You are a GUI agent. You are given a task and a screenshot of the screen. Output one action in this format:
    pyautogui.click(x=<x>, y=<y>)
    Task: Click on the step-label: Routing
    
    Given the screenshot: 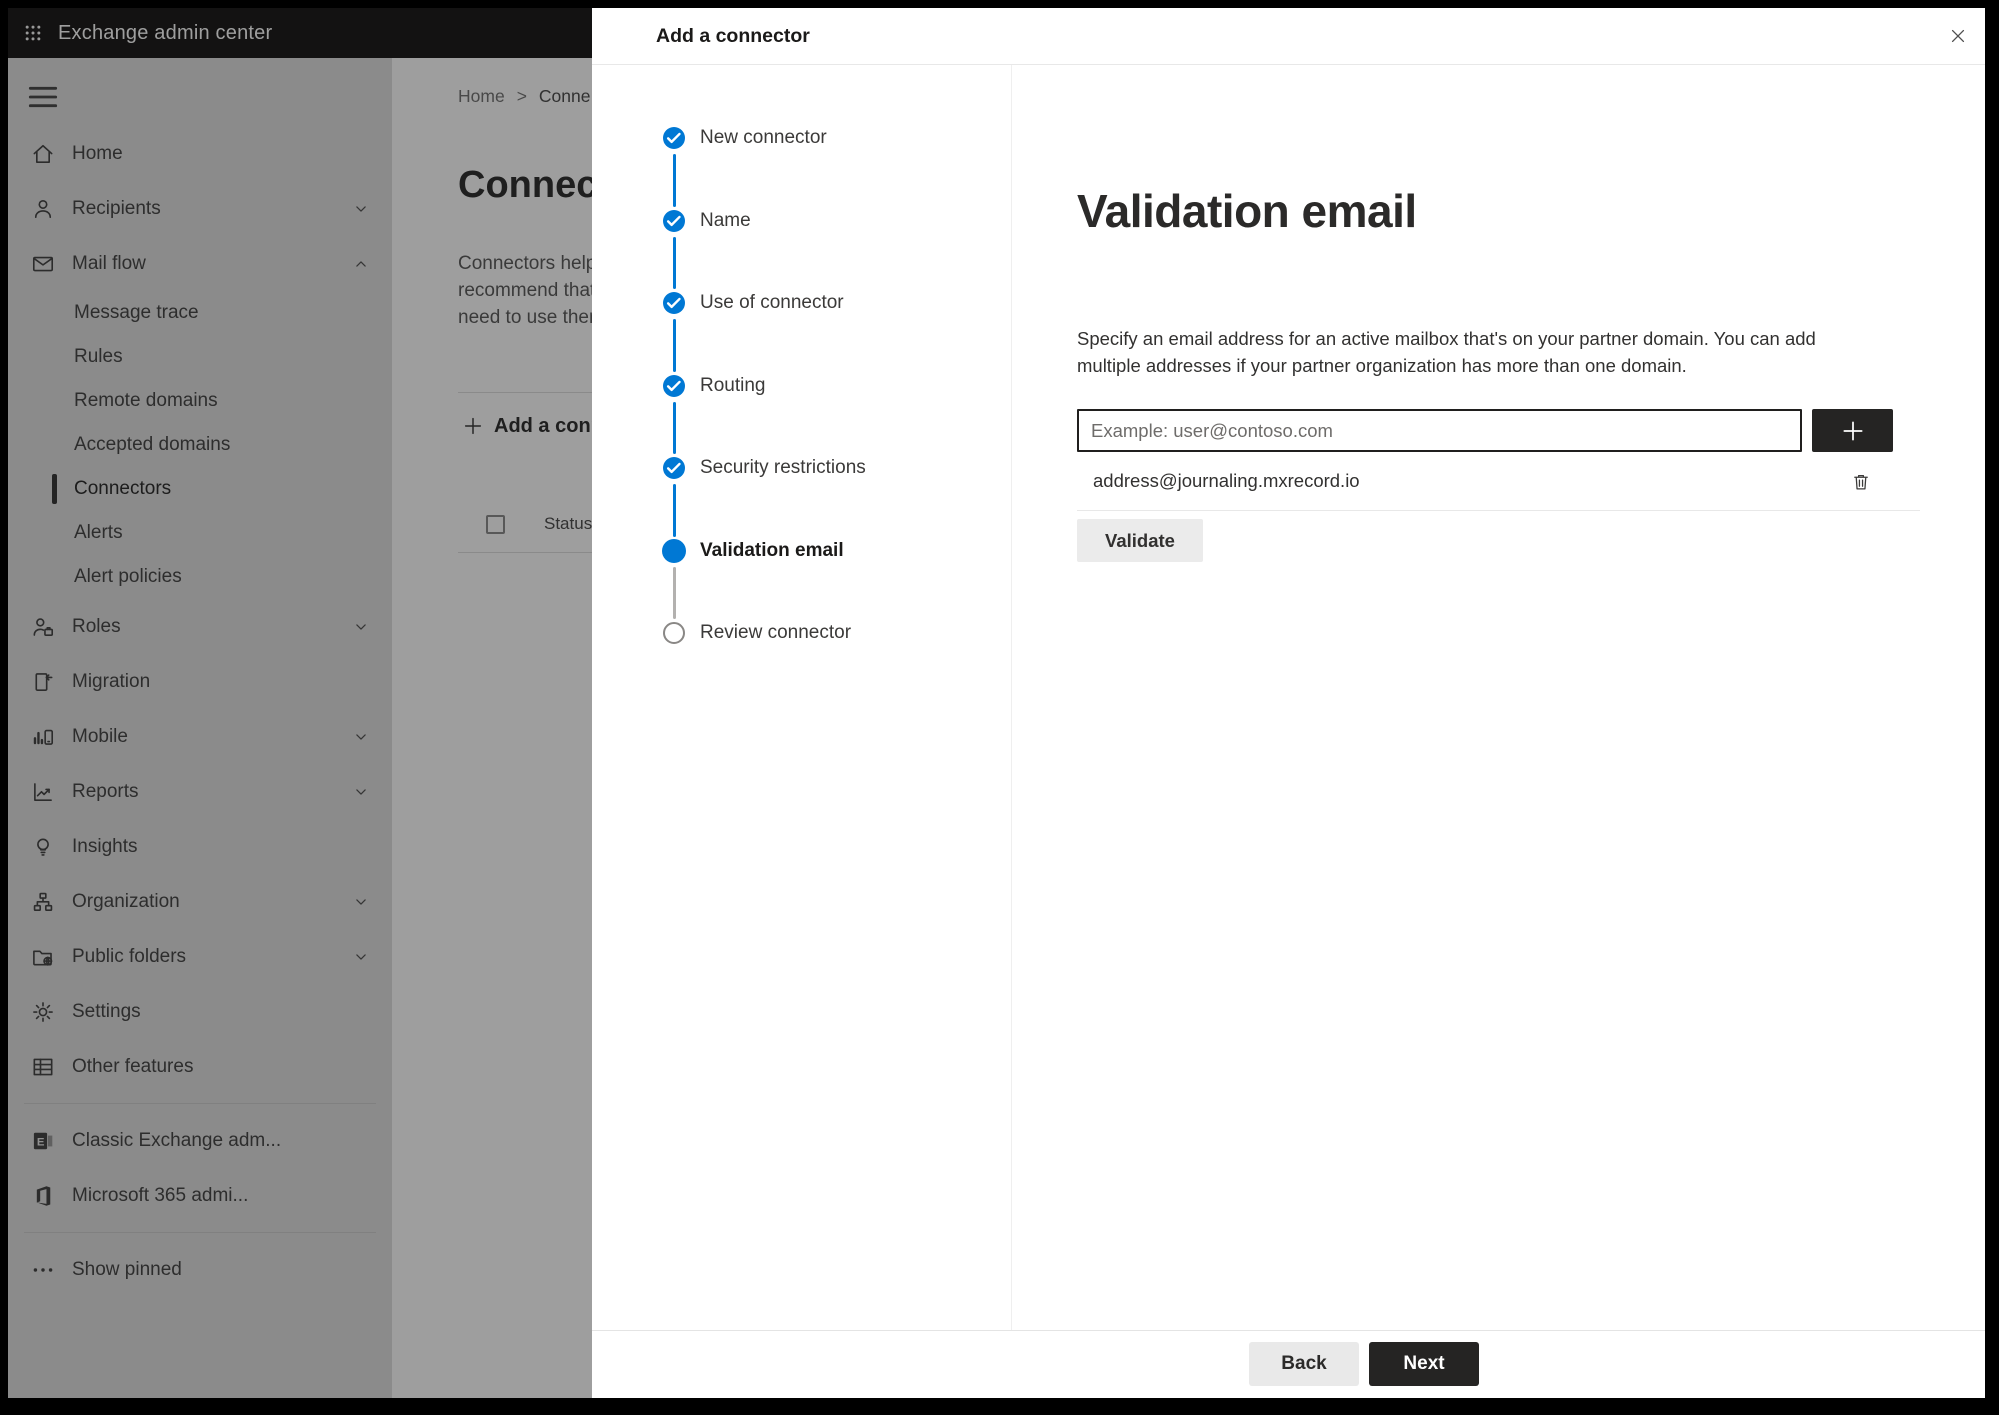 What is the action you would take?
    pyautogui.click(x=733, y=385)
    